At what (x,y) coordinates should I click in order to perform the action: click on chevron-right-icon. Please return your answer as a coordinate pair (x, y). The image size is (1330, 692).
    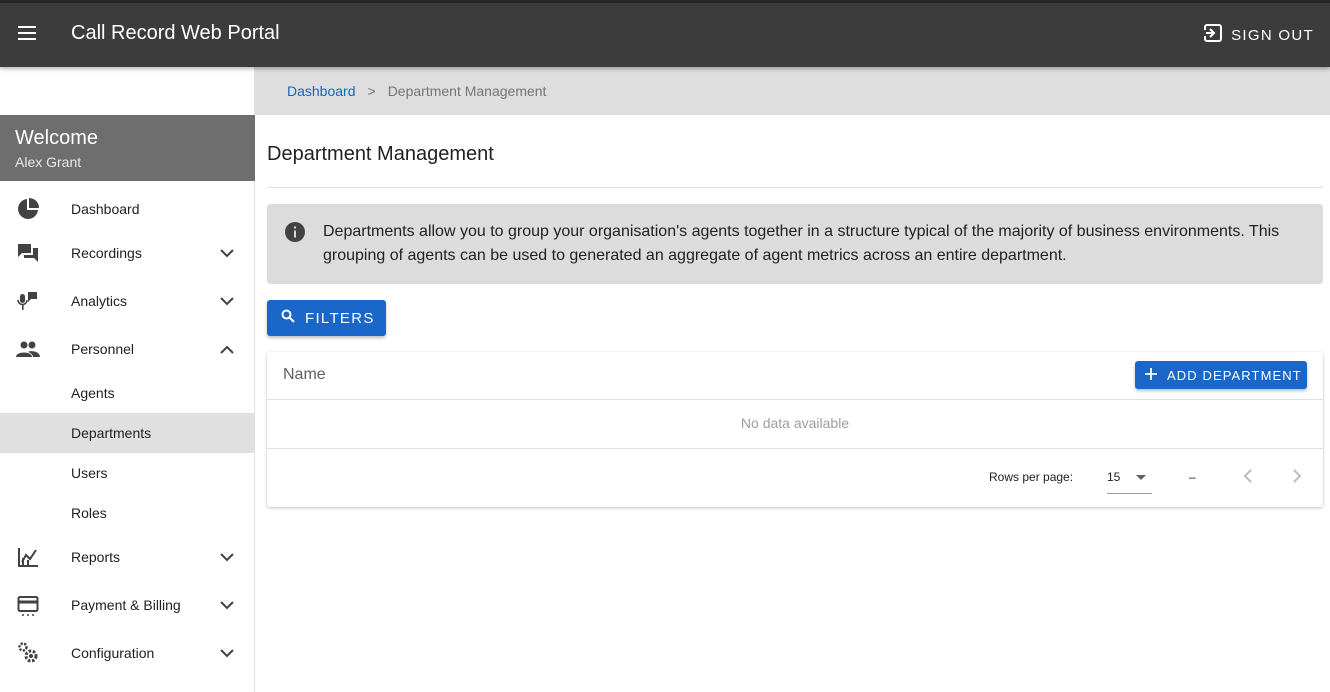
    Looking at the image, I should click on (1297, 478).